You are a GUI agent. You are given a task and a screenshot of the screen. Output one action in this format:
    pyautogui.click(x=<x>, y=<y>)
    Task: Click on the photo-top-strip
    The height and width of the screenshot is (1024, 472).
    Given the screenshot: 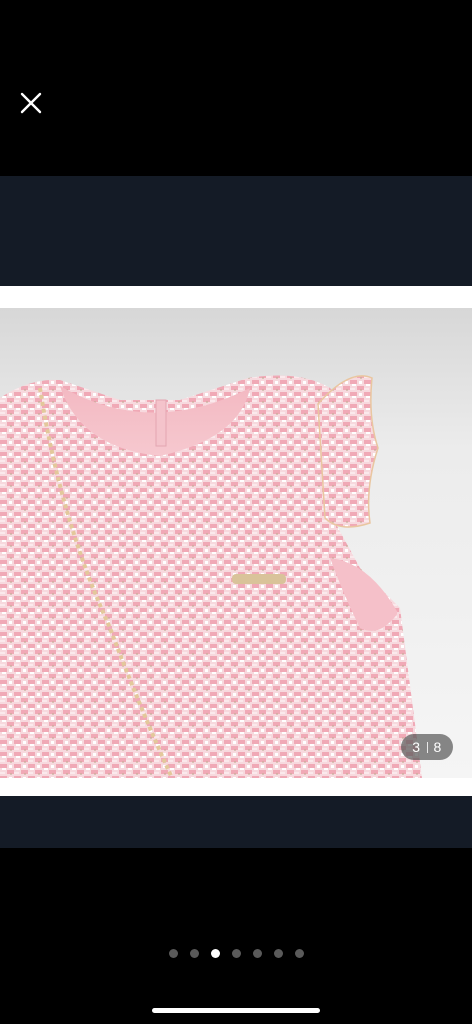 What is the action you would take?
    pyautogui.click(x=236, y=297)
    